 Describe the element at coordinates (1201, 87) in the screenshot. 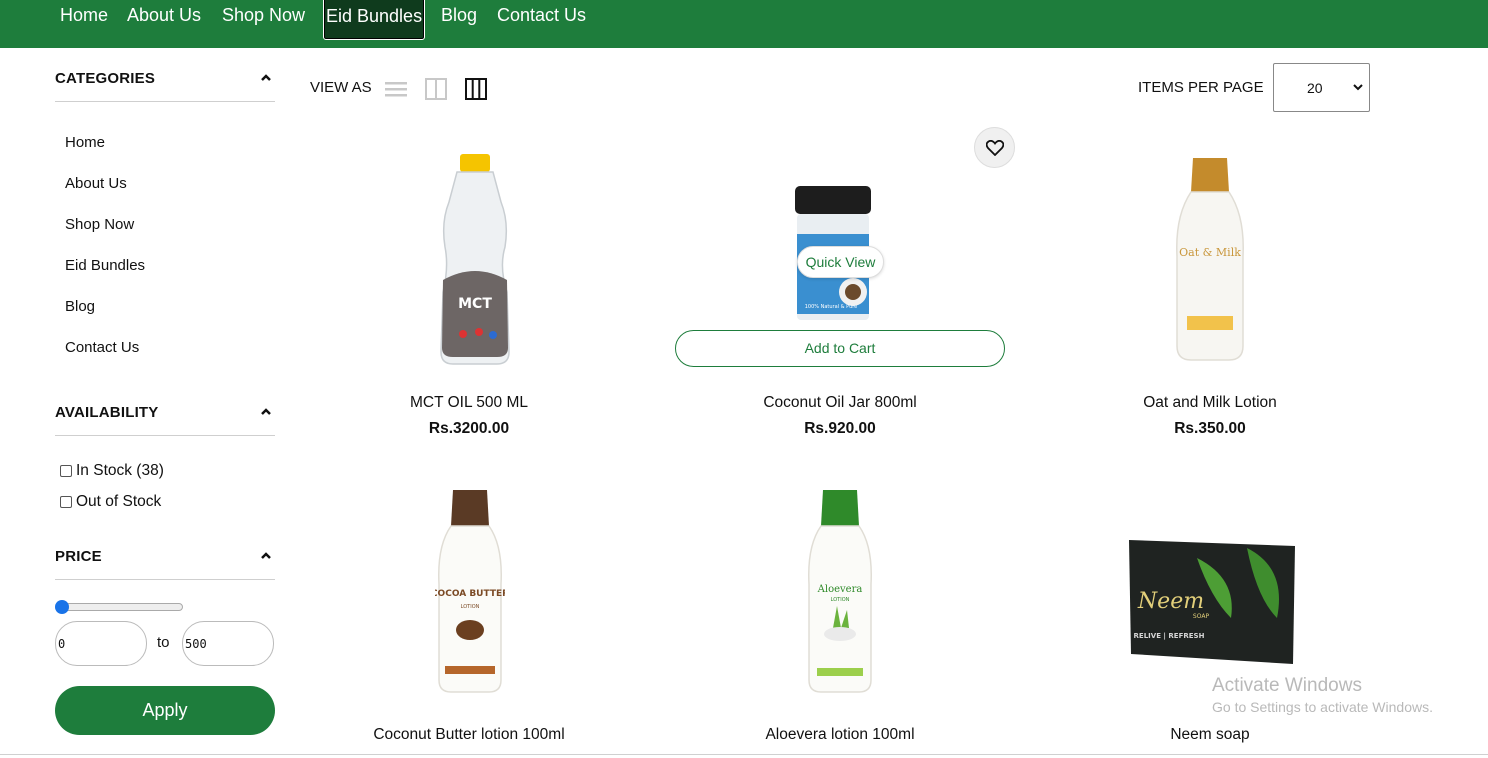

I see `items-per-page-label: ITEMS PER PAGE` at that location.